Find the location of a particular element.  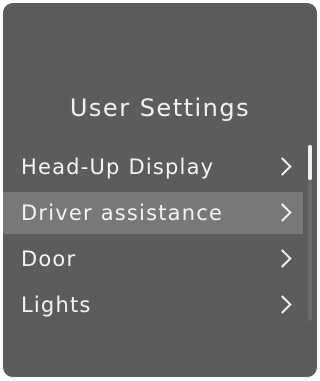

menu-item-label: Head-Up Display is located at coordinates (118, 167).